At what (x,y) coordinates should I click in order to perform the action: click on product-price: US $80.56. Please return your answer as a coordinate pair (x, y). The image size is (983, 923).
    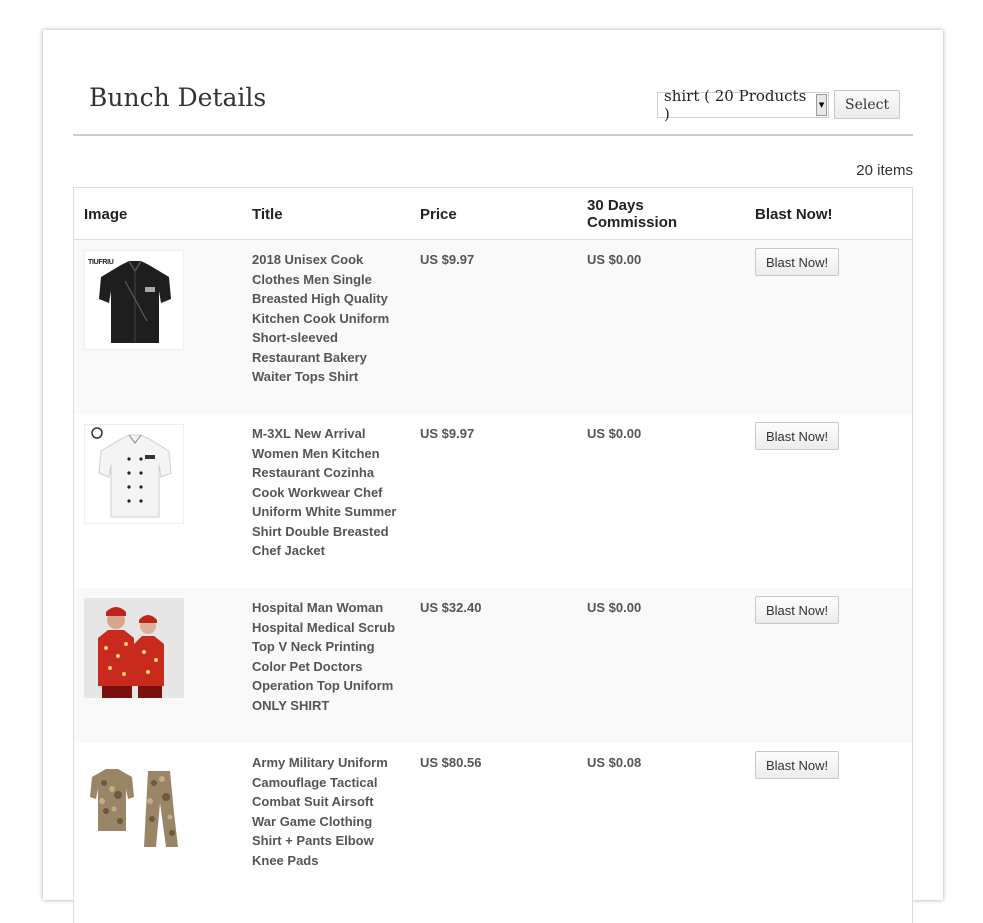
    Looking at the image, I should click on (493, 833).